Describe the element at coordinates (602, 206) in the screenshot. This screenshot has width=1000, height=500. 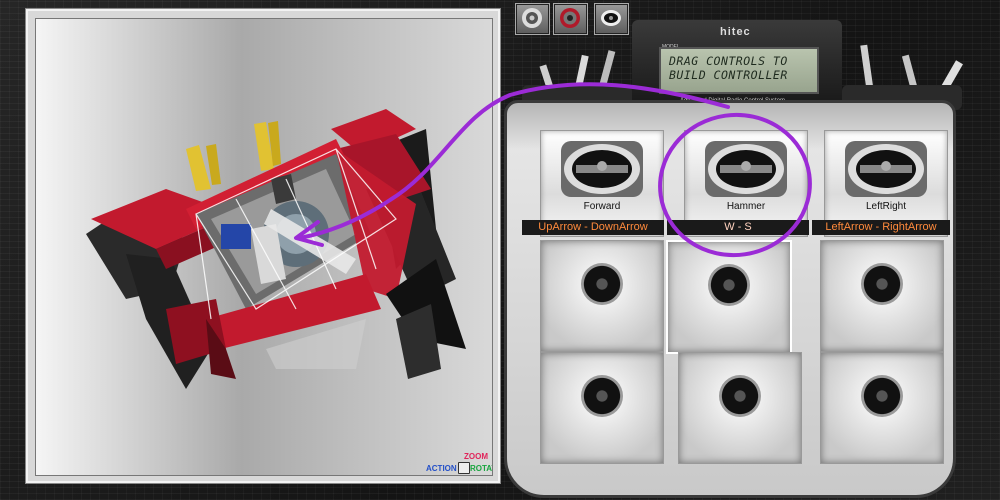
I see `stick-label-forward: Forward` at that location.